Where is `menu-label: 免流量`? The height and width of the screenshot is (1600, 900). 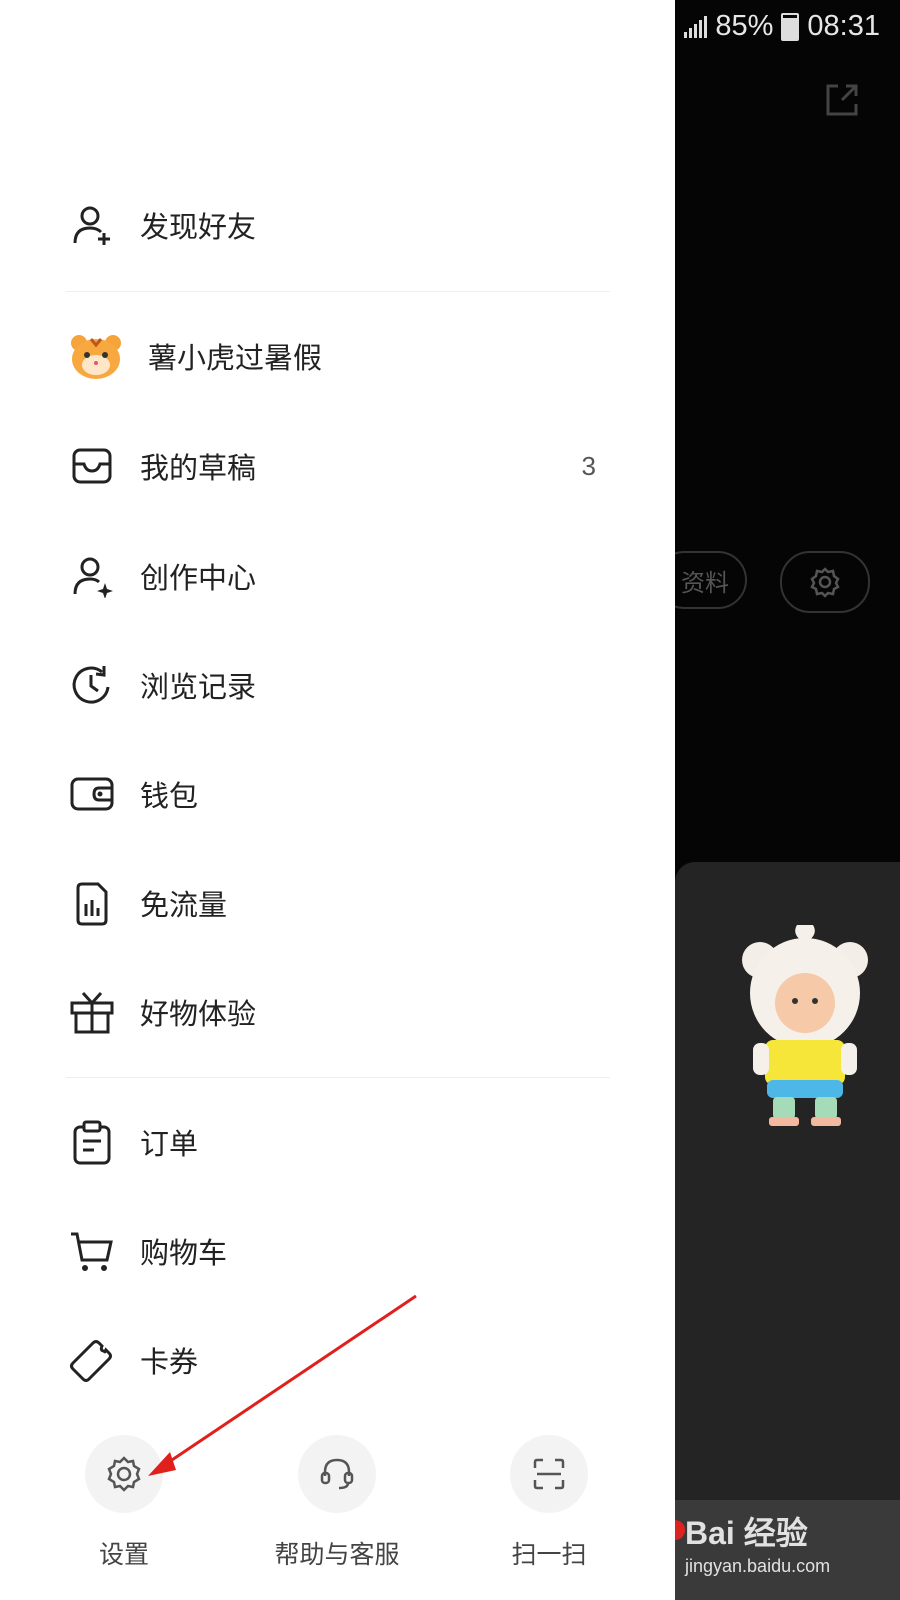
menu-label: 免流量 is located at coordinates (184, 905).